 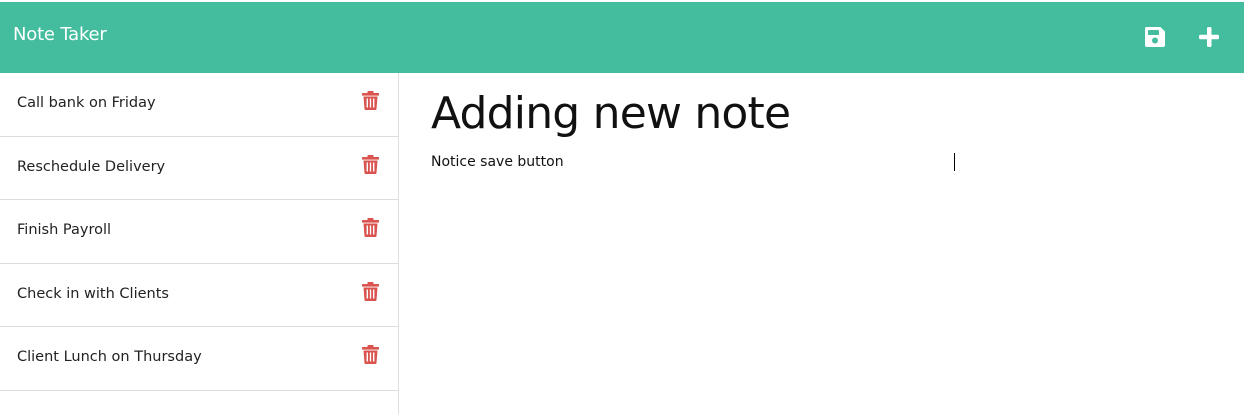 I want to click on note-item-title: Call bank on Friday, so click(x=86, y=103).